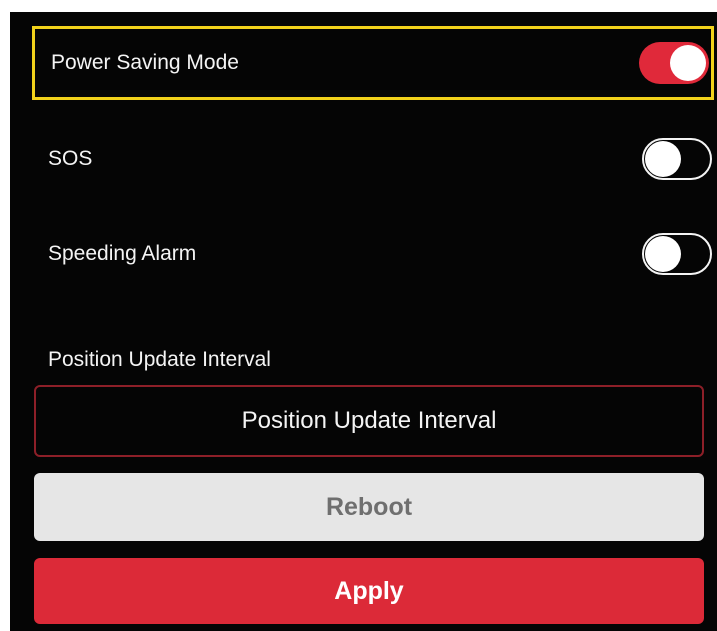 The width and height of the screenshot is (717, 631). I want to click on sos-label: SOS, so click(70, 158).